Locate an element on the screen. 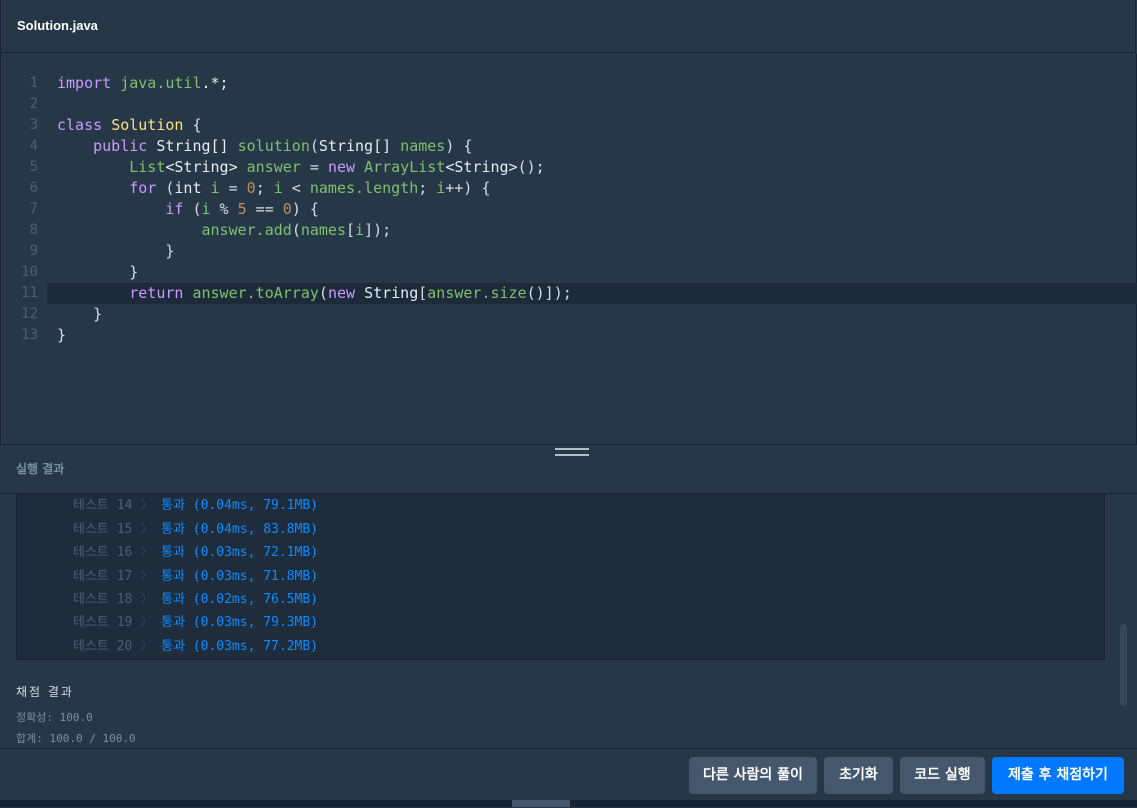 This screenshot has width=1137, height=808. line-number: 7 is located at coordinates (33, 209).